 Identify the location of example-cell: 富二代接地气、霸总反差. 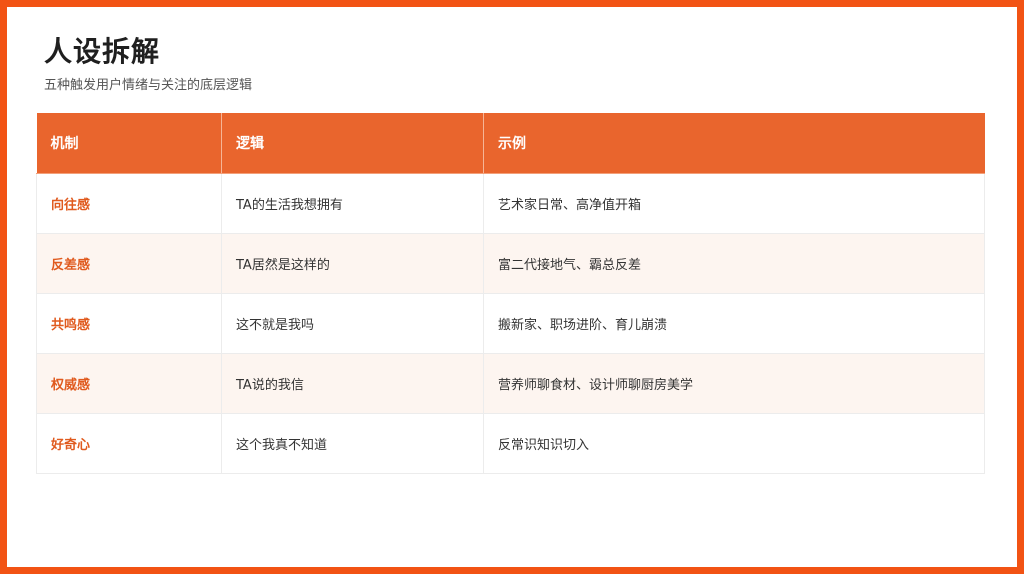
(734, 263).